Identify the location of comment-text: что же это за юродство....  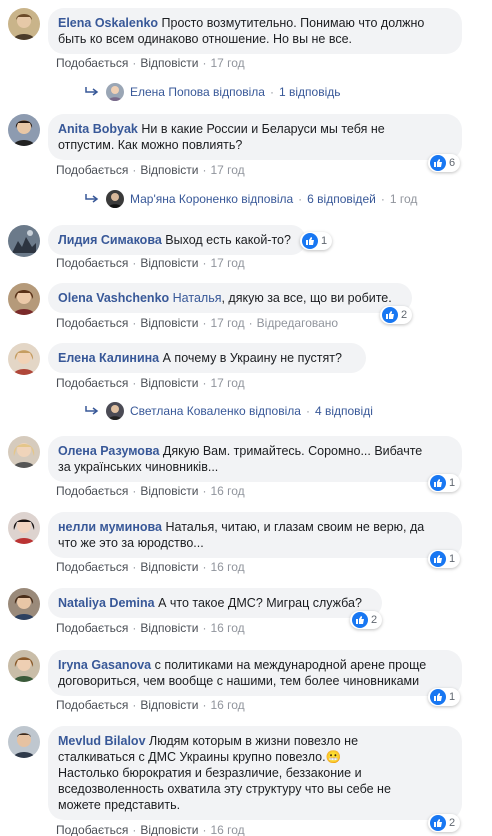
(131, 543).